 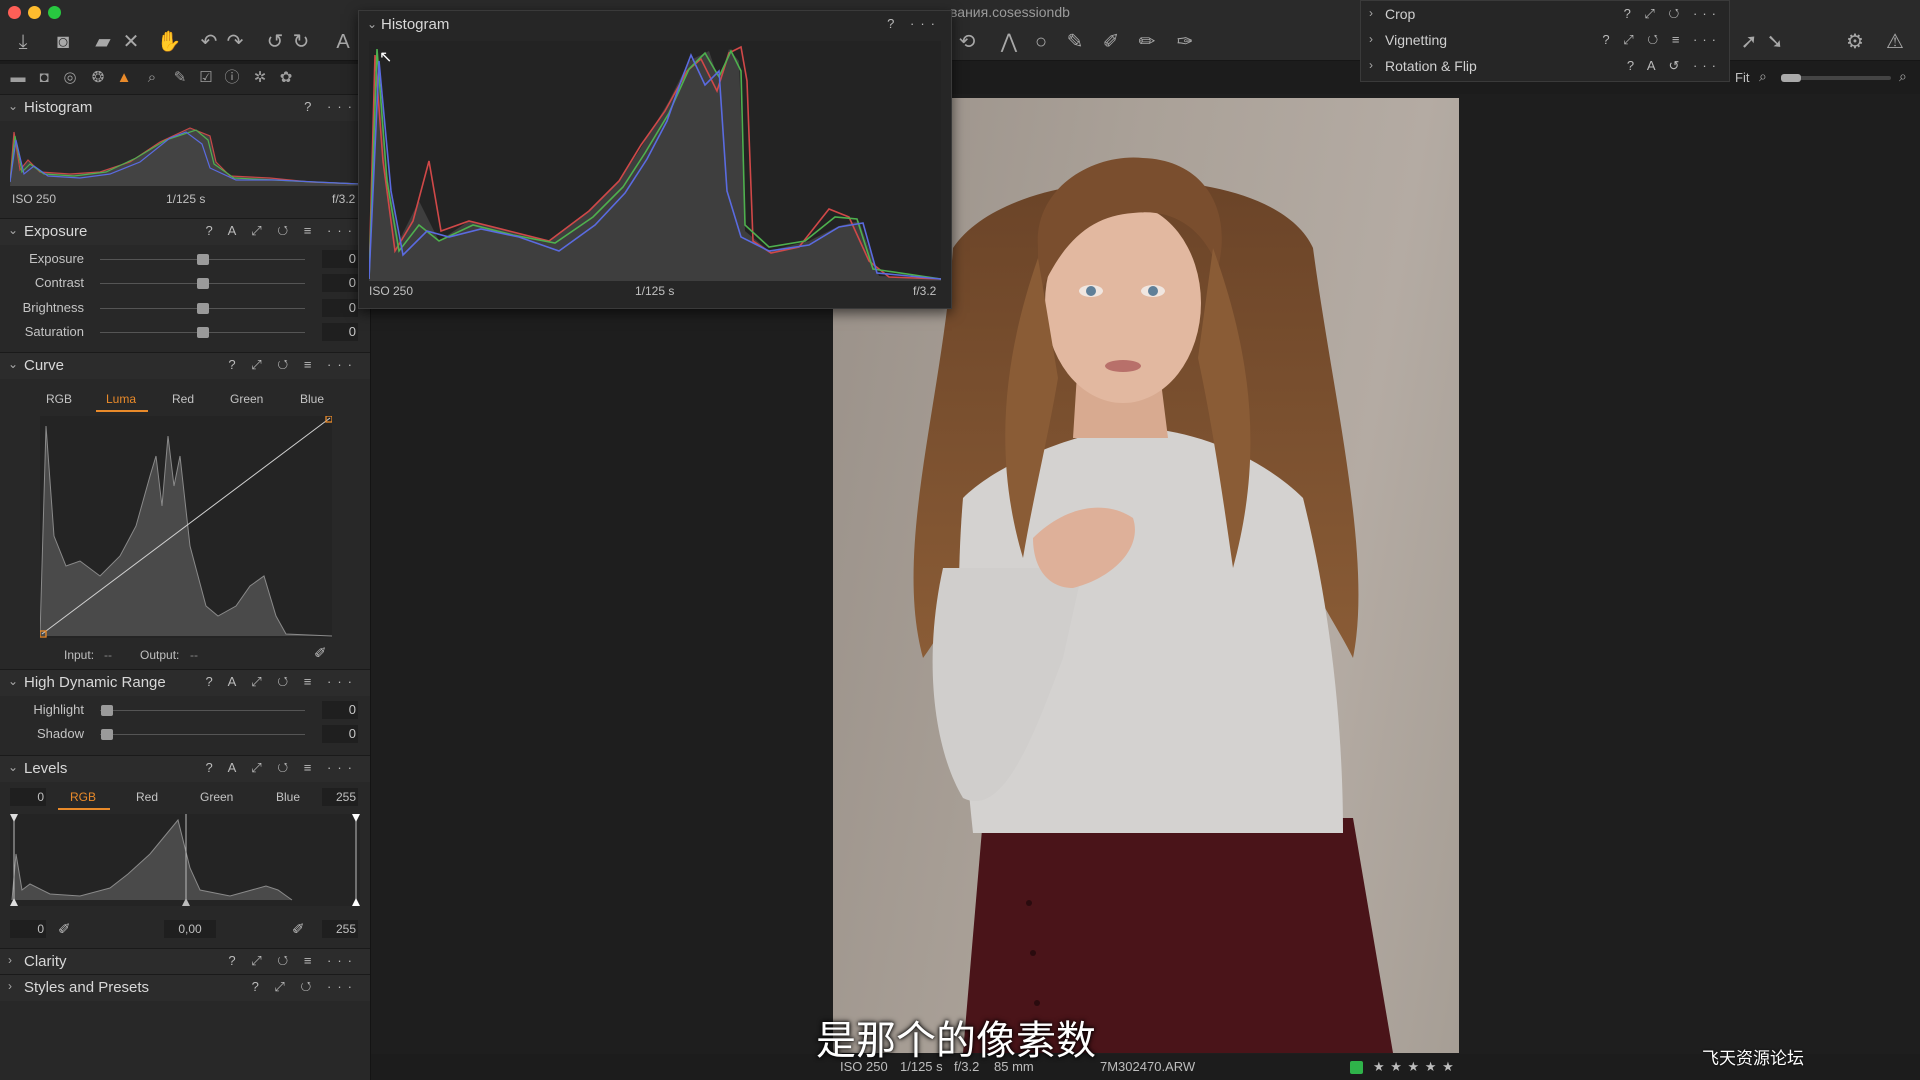 What do you see at coordinates (185, 768) in the screenshot?
I see `levels-section-header: ⌄ Levels ? A ⤢ ↺ ≡ ···` at bounding box center [185, 768].